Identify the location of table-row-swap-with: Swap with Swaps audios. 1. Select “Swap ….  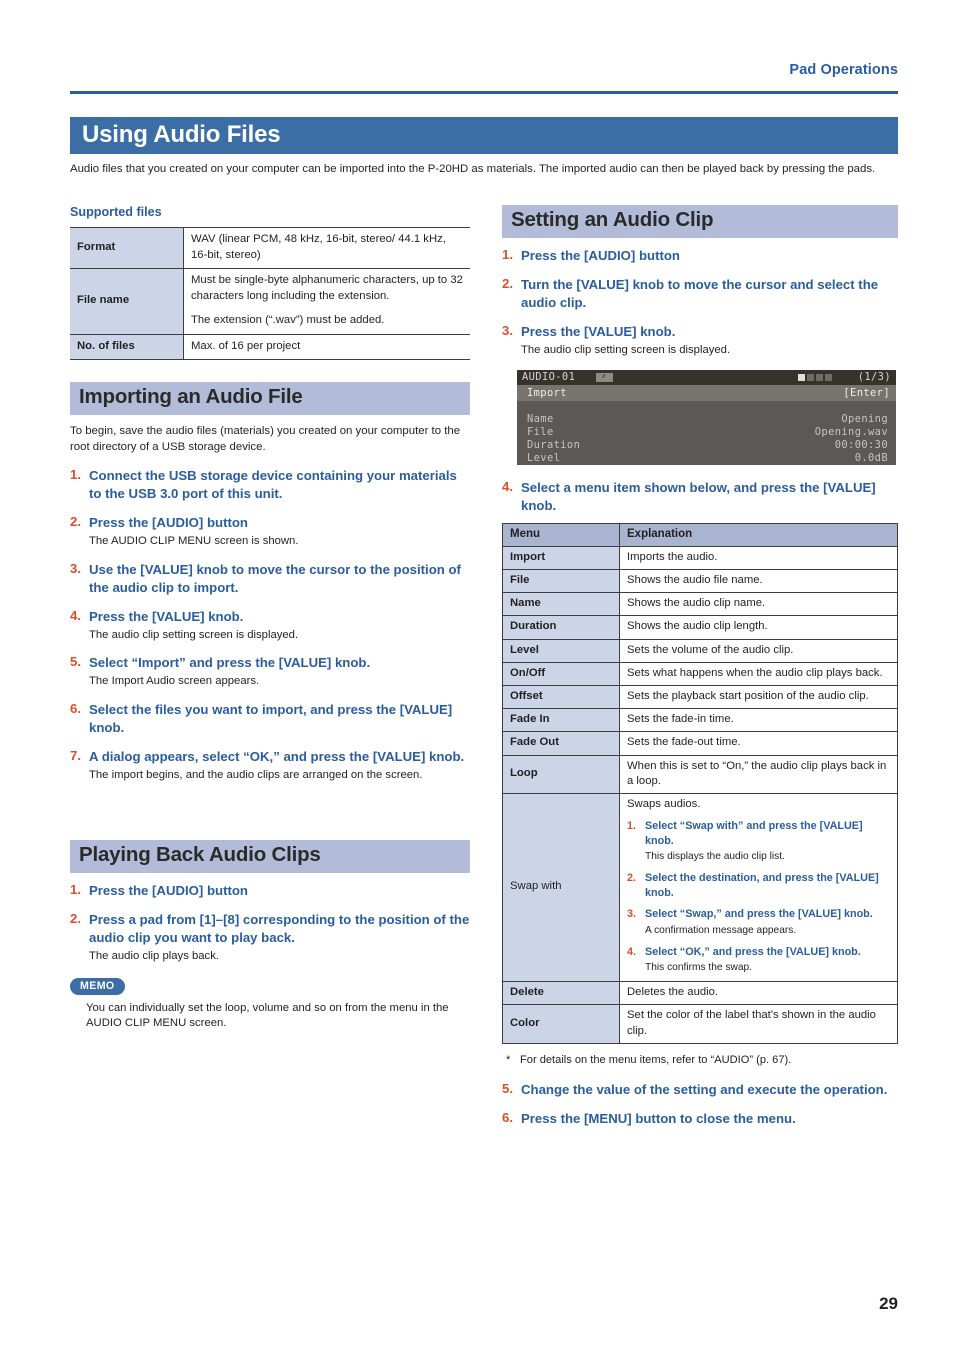
(700, 887).